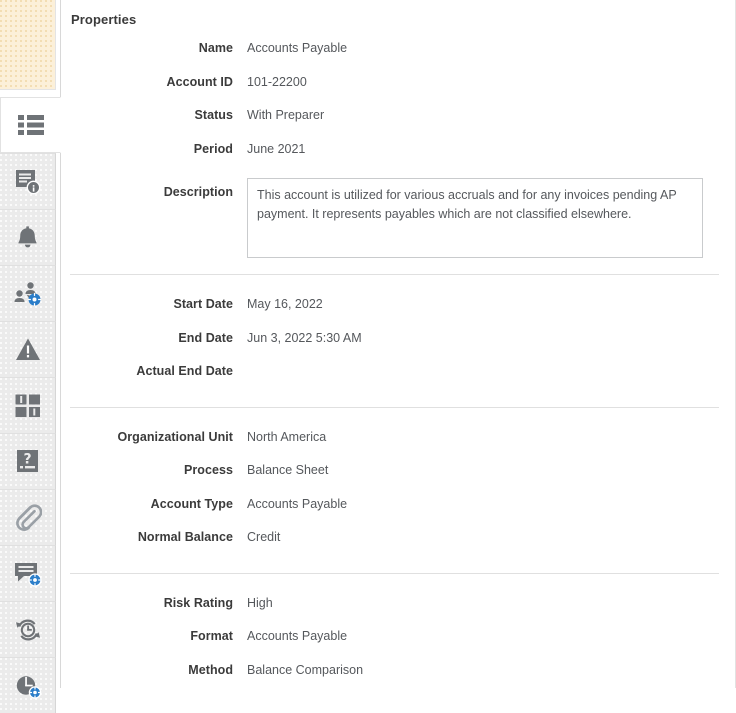 The width and height of the screenshot is (736, 713). I want to click on field-label: Organizational Unit, so click(175, 436).